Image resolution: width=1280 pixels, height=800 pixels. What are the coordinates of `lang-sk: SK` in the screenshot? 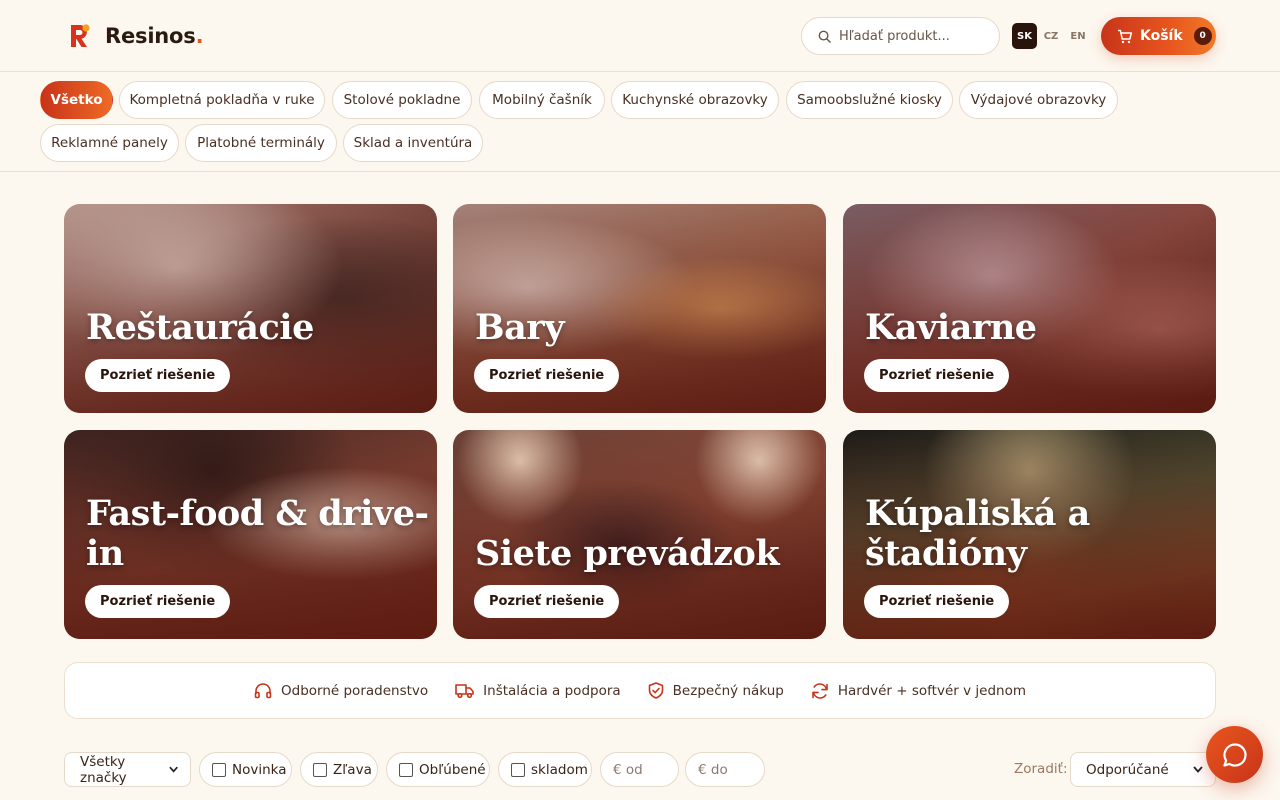 It's located at (1024, 36).